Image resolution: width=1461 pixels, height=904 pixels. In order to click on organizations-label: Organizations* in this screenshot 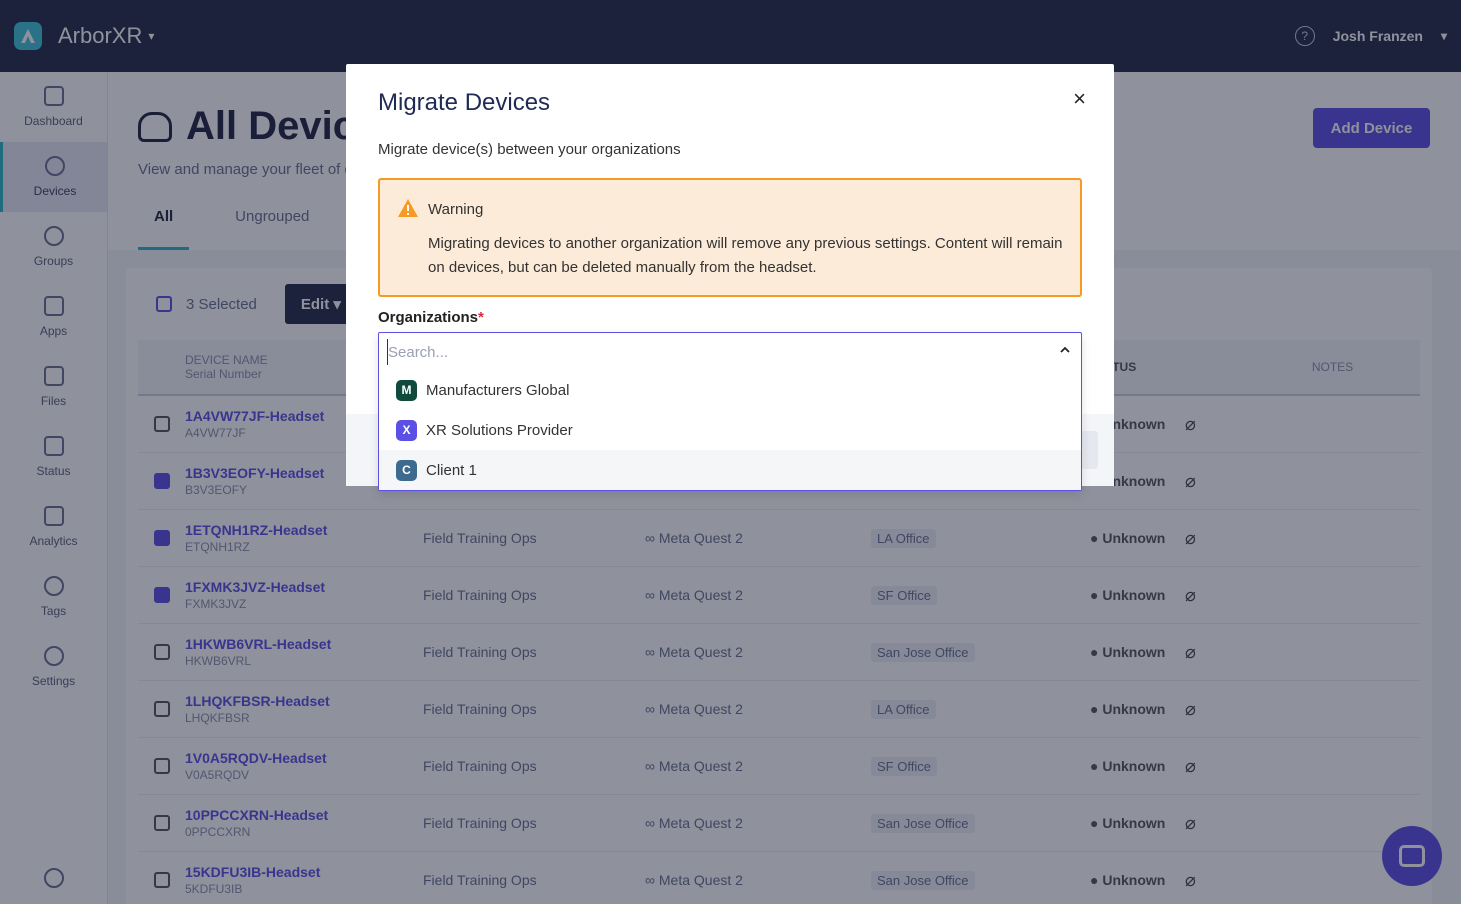, I will do `click(431, 317)`.